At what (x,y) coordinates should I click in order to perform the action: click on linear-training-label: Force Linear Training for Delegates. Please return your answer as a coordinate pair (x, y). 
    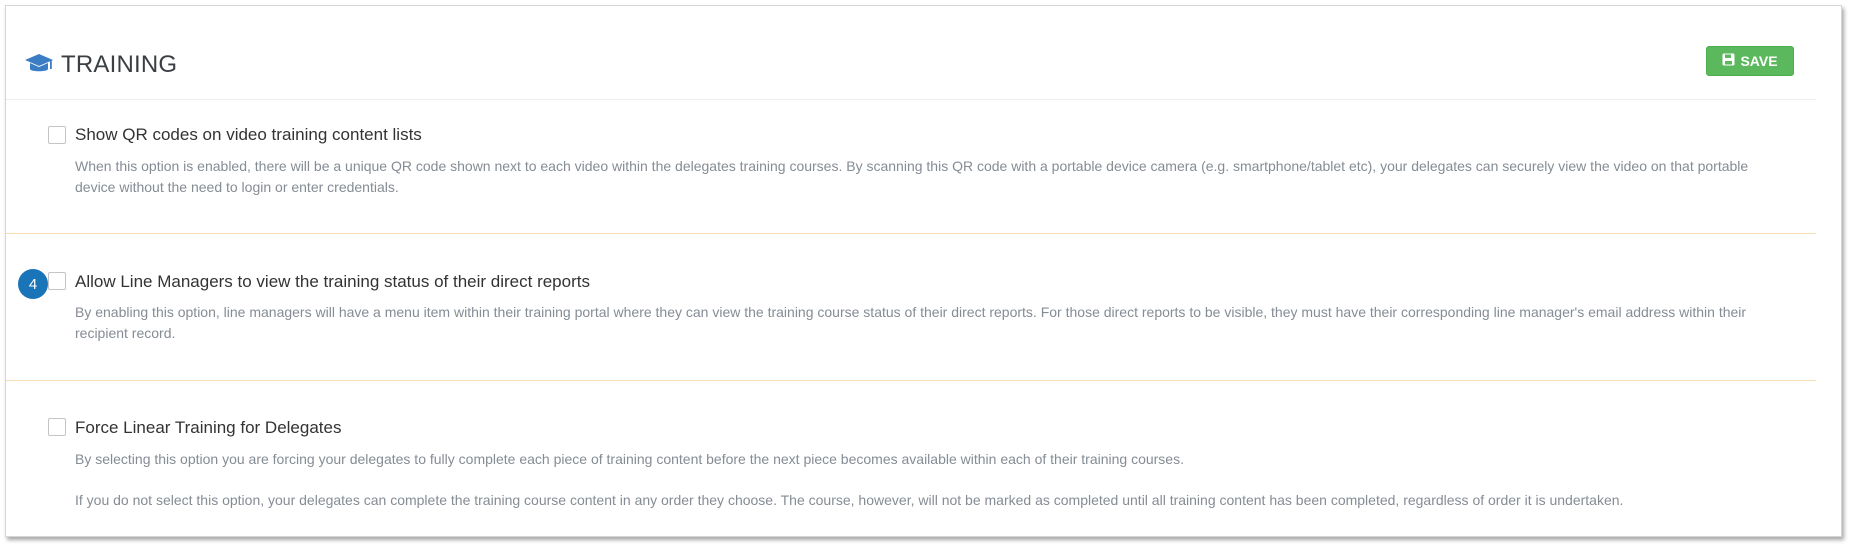
    Looking at the image, I should click on (208, 427).